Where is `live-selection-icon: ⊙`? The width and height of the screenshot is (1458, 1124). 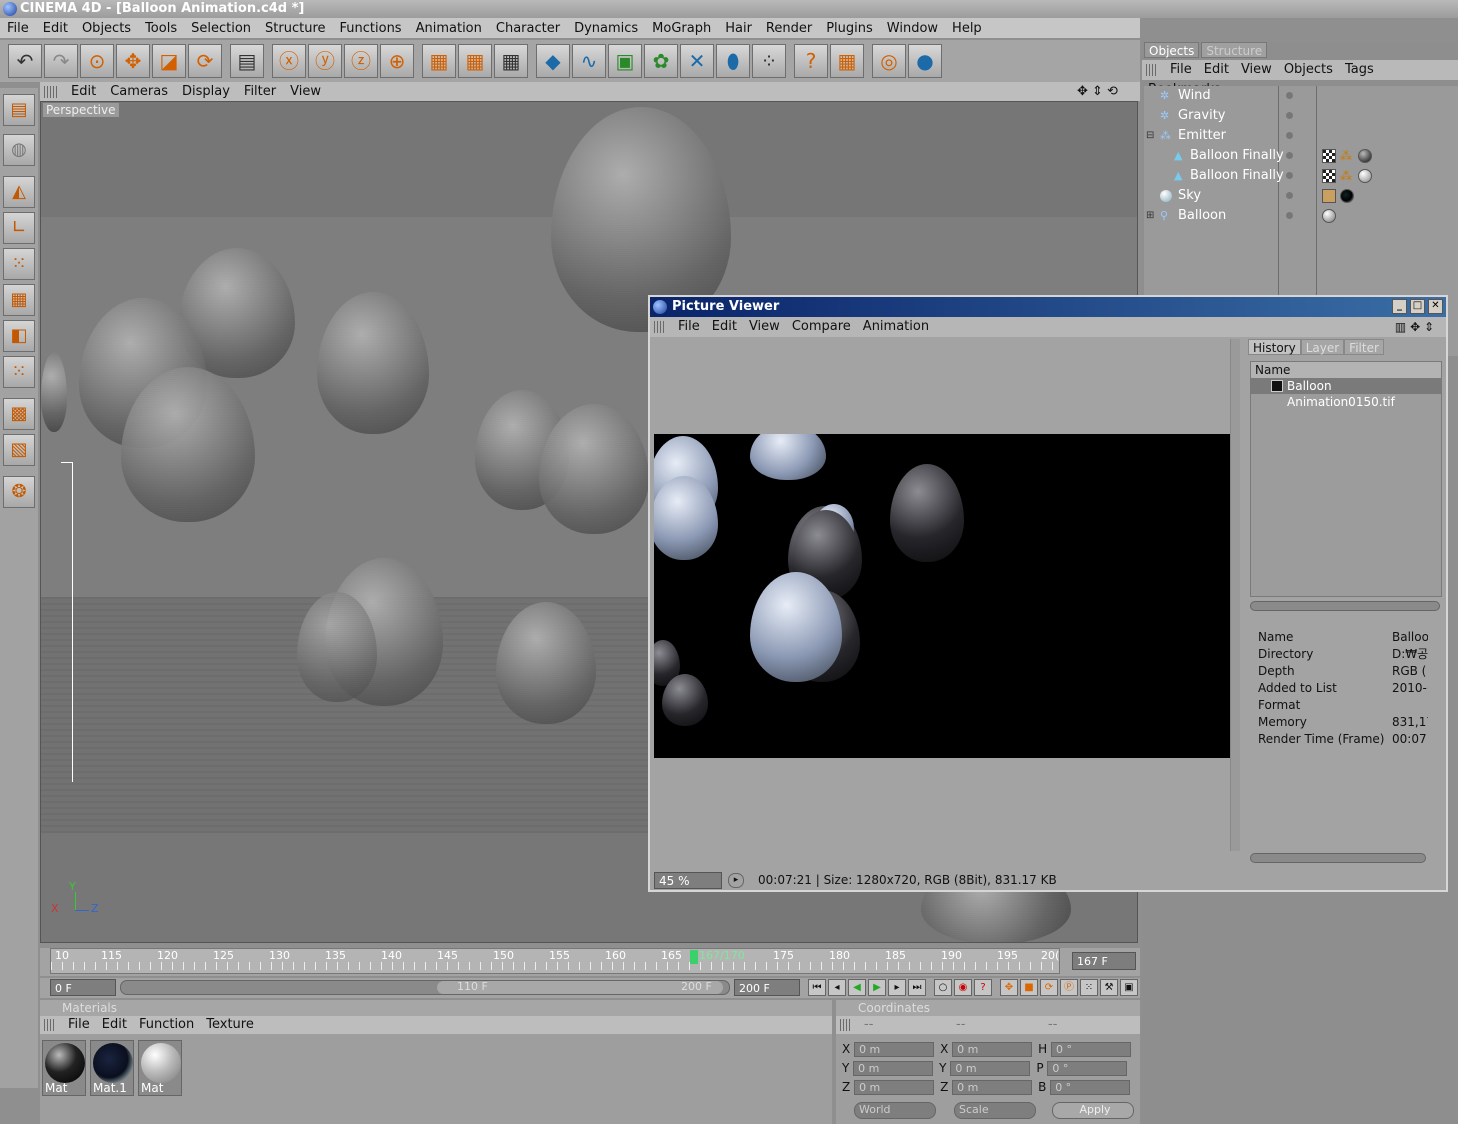 live-selection-icon: ⊙ is located at coordinates (97, 61).